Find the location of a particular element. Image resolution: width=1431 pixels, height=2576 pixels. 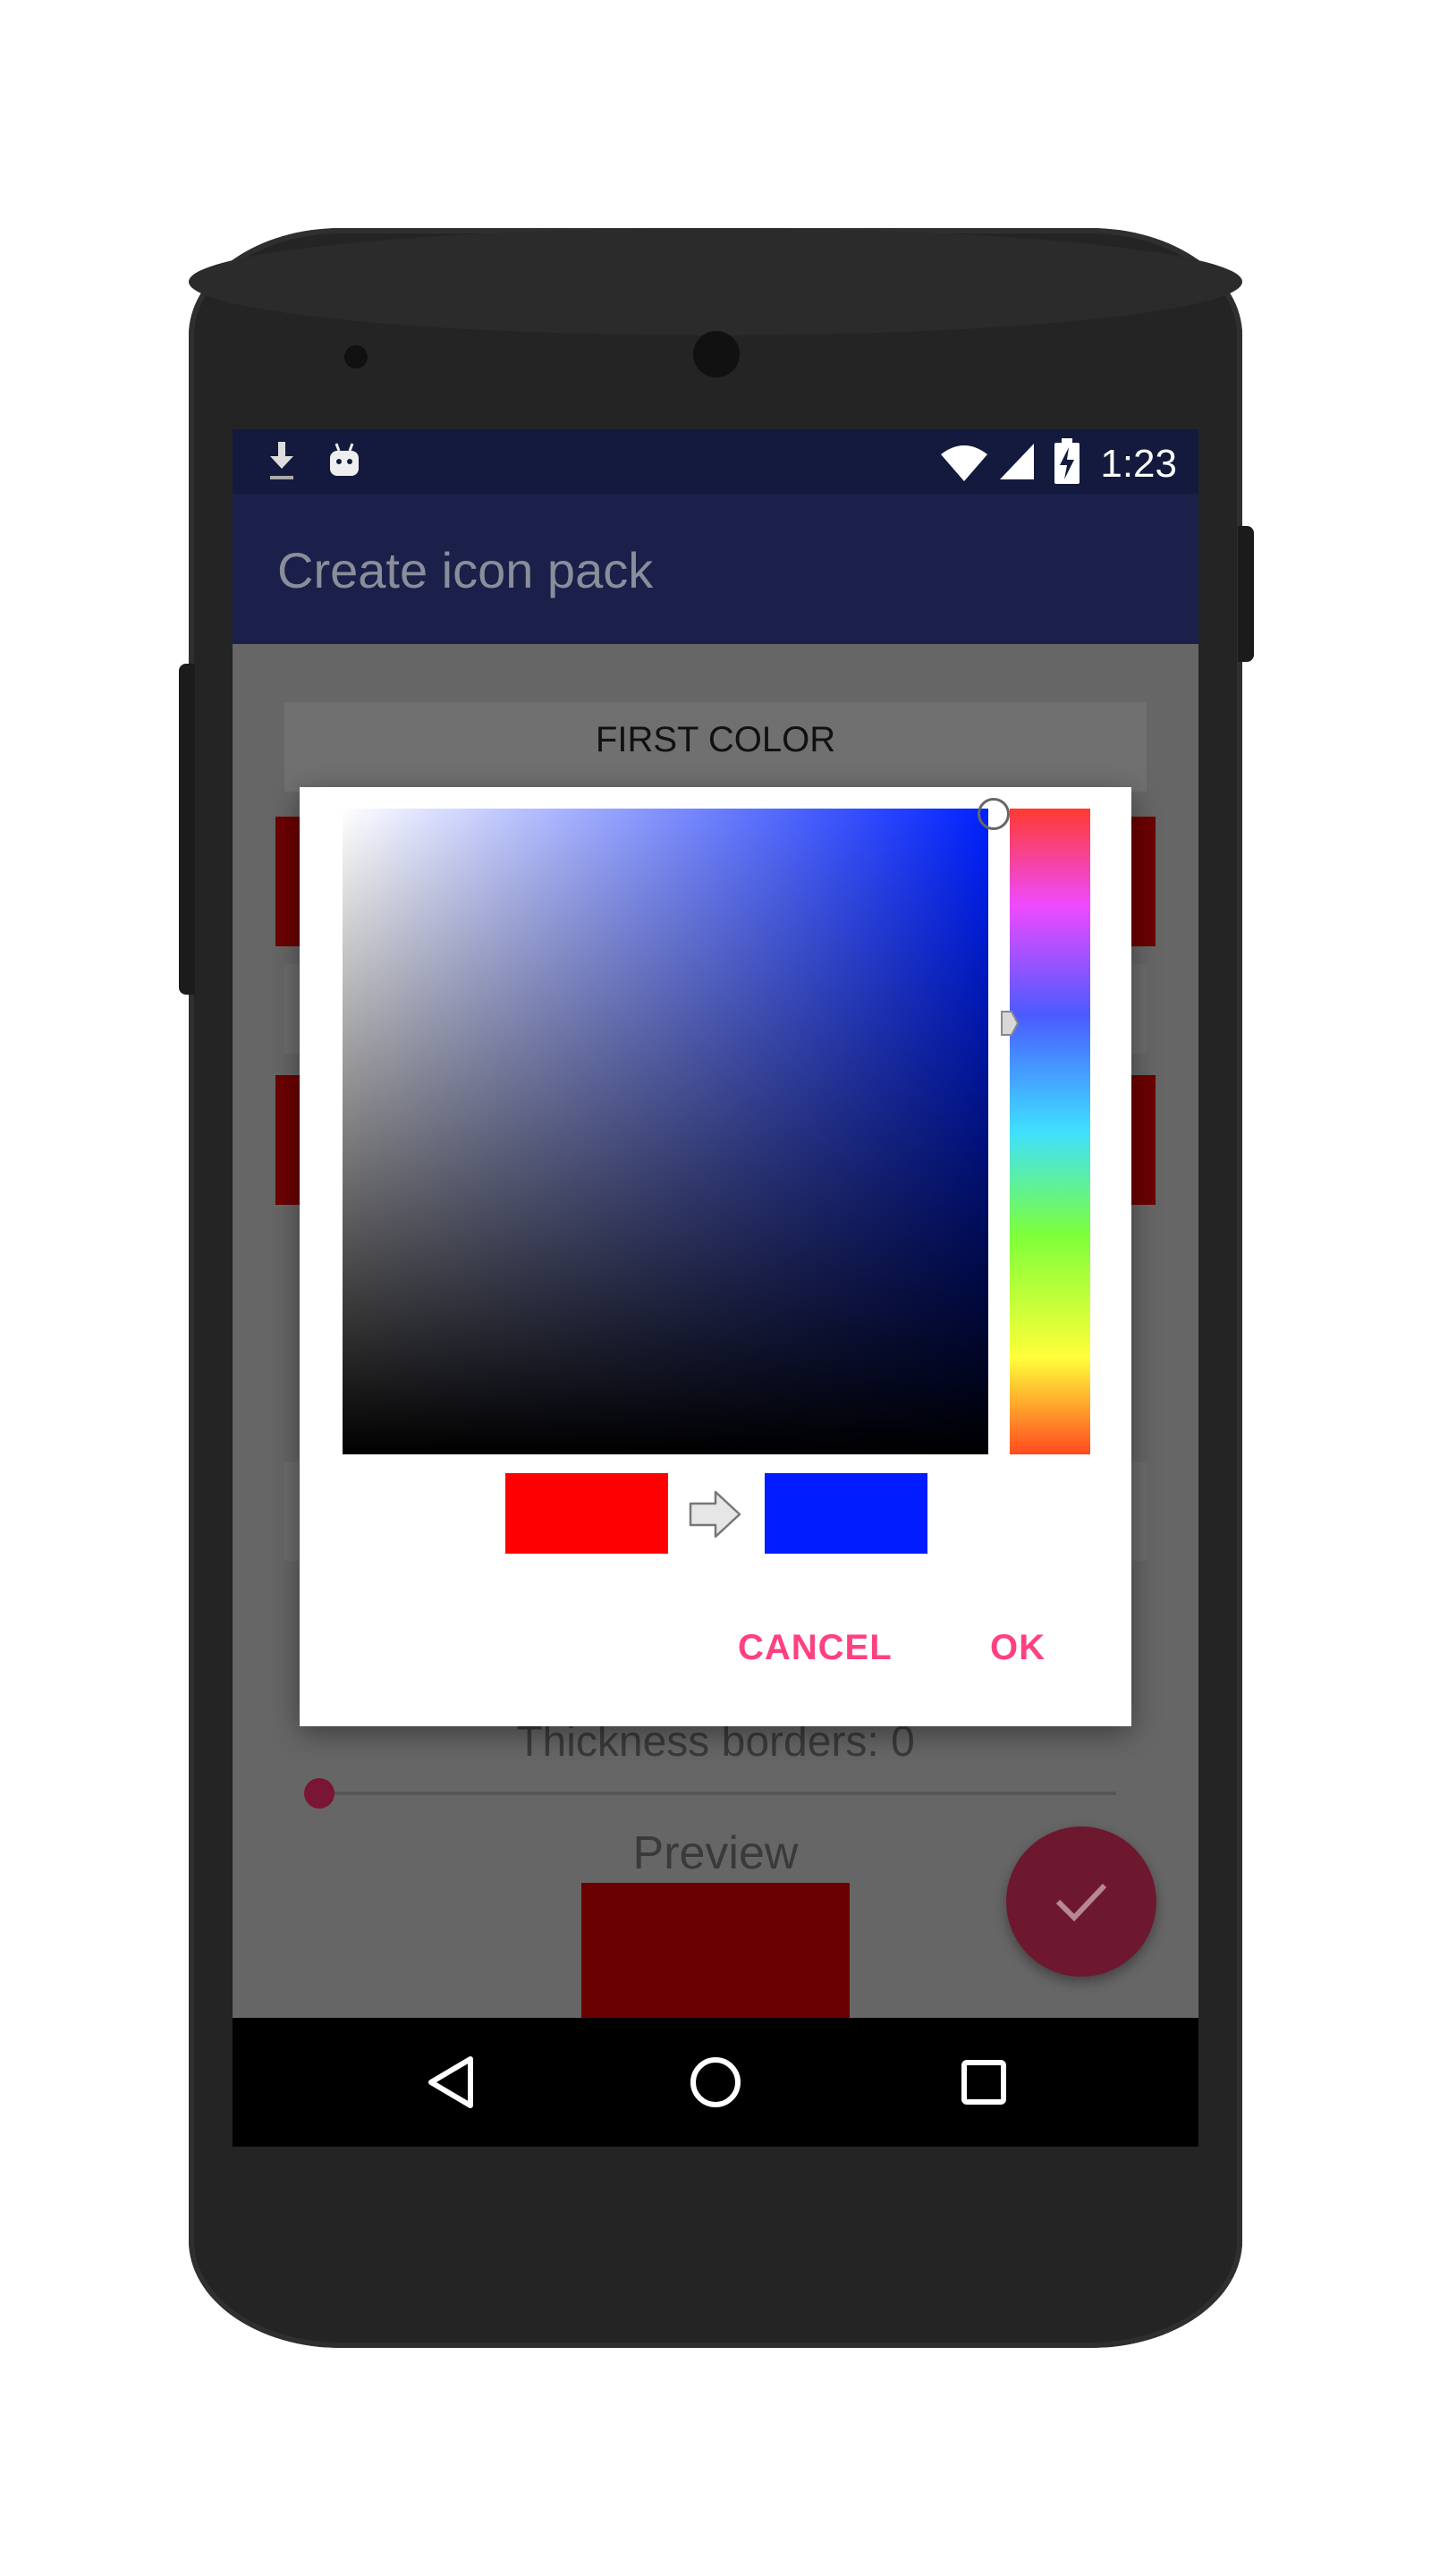

back-icon is located at coordinates (451, 2082).